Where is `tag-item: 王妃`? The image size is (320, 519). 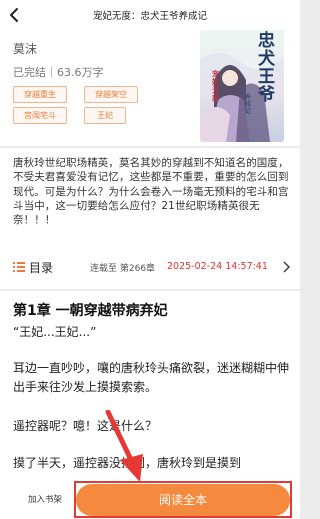 tag-item: 王妃 is located at coordinates (105, 115).